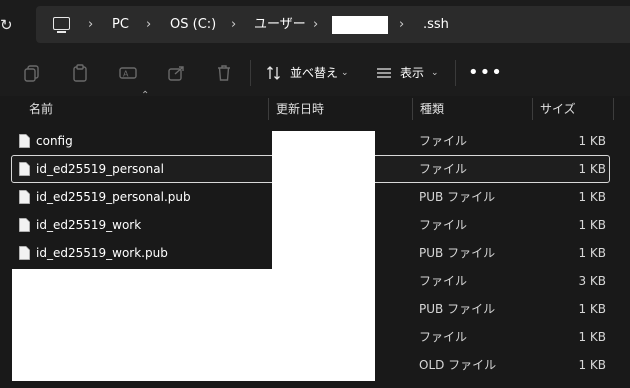  What do you see at coordinates (80, 73) in the screenshot?
I see `paste-icon` at bounding box center [80, 73].